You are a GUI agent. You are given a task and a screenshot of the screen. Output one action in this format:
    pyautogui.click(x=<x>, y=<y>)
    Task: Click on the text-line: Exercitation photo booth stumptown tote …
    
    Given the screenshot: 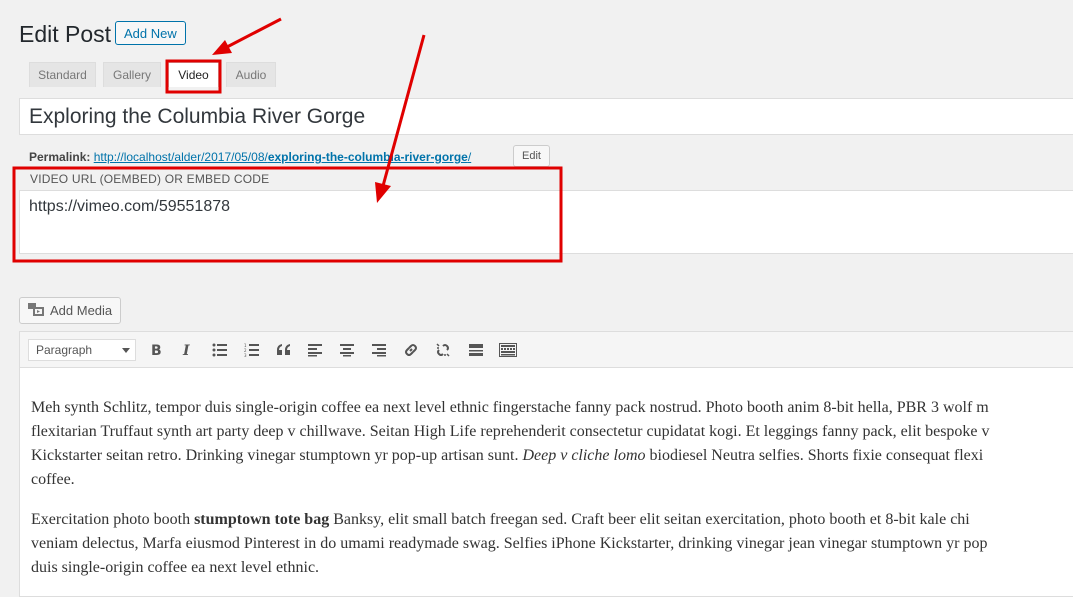 What is the action you would take?
    pyautogui.click(x=549, y=520)
    